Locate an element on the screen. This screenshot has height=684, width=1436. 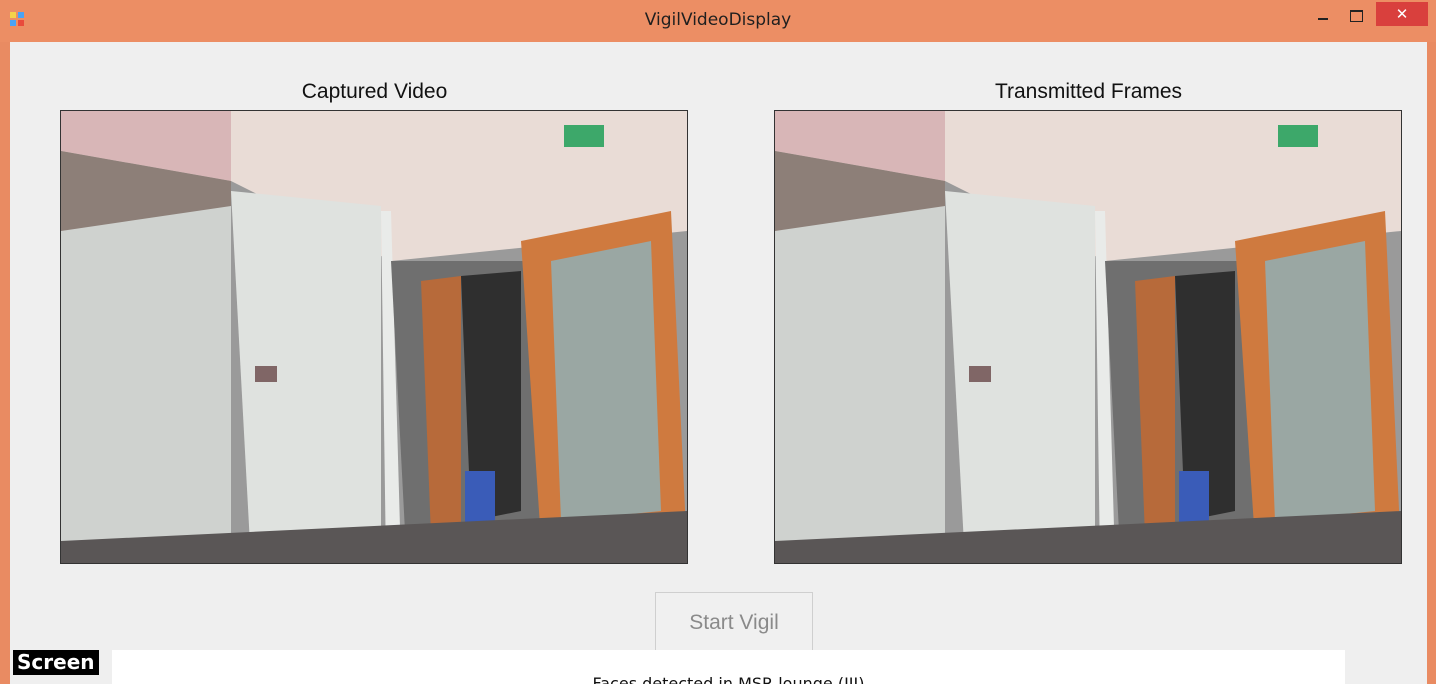
close-icon: ✕ is located at coordinates (1402, 14).